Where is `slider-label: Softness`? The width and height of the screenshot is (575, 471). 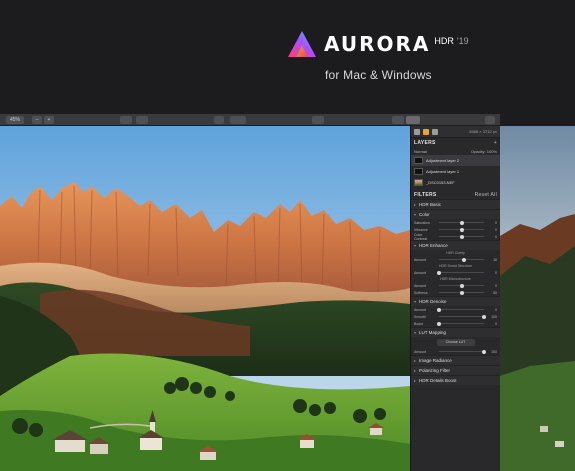
slider-label: Softness is located at coordinates (421, 292).